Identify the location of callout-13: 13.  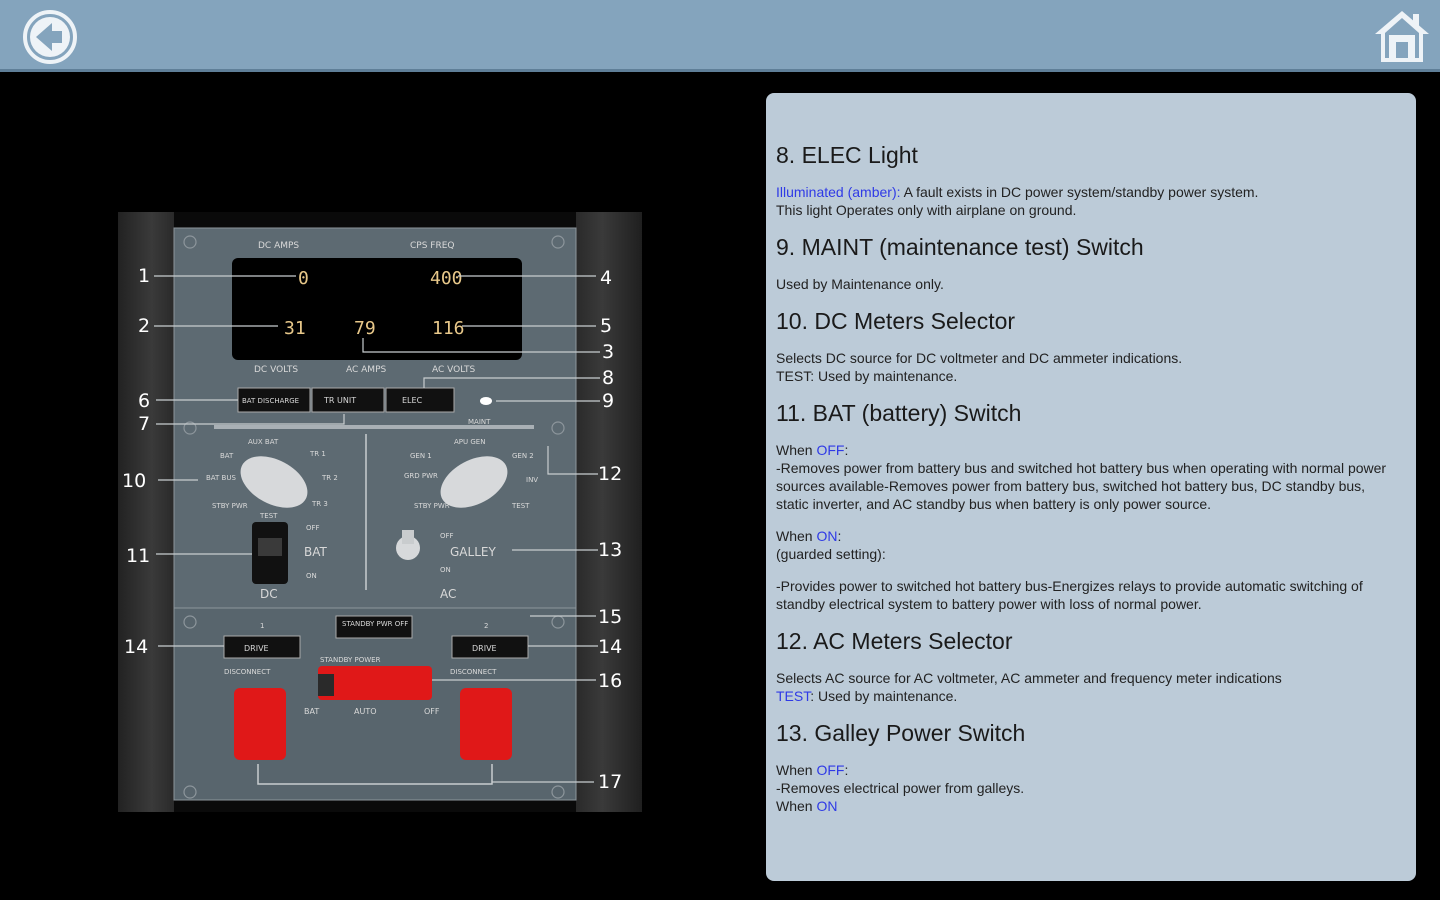
(610, 550).